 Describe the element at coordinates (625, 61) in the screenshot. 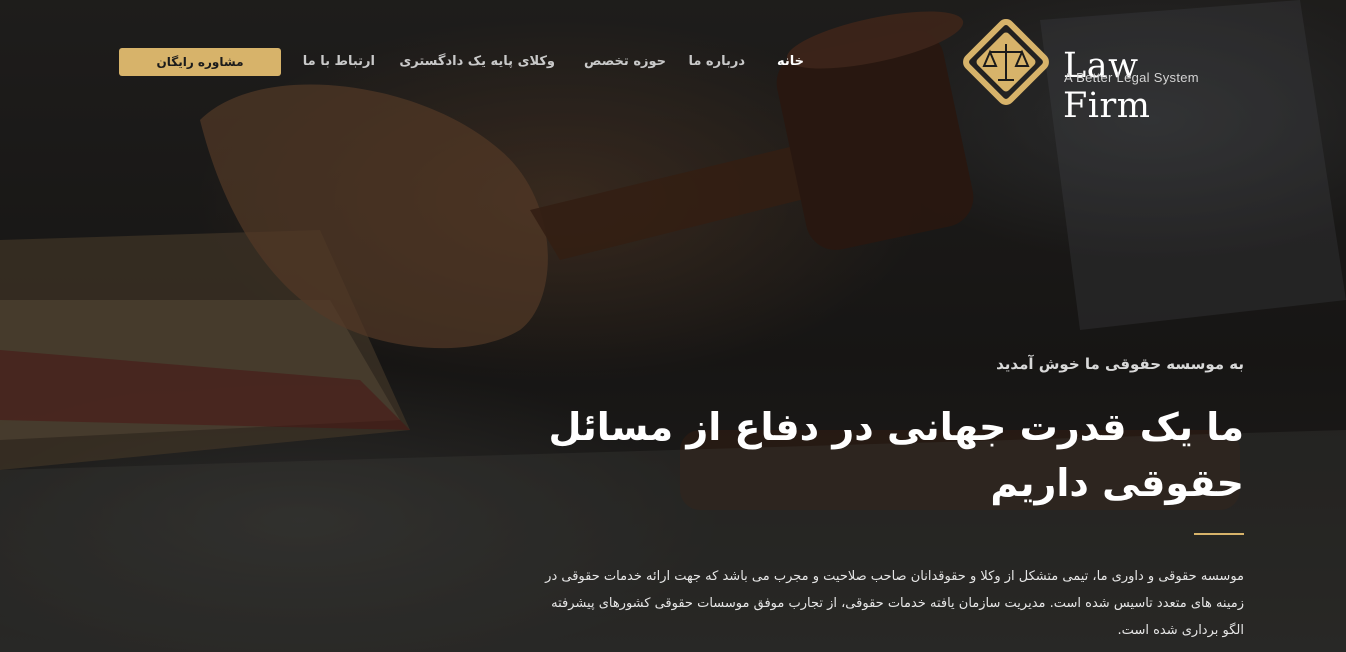

I see `nav-item-expertise: حوزه تخصص` at that location.